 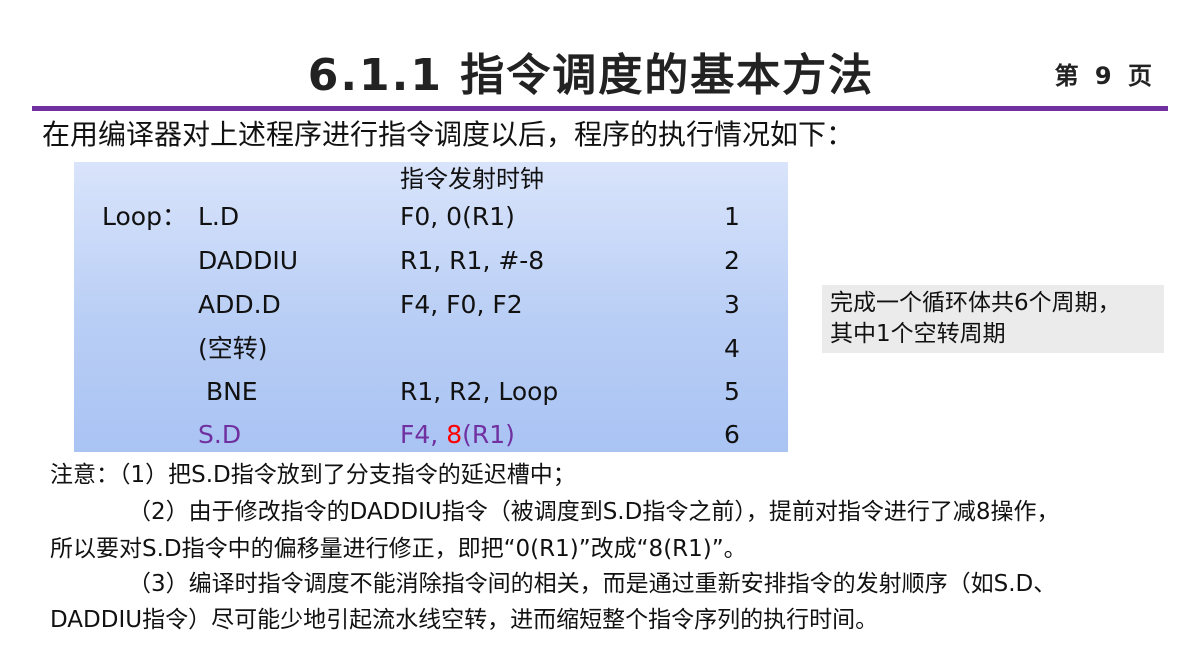 What do you see at coordinates (732, 348) in the screenshot?
I see `row-4-clock: 4` at bounding box center [732, 348].